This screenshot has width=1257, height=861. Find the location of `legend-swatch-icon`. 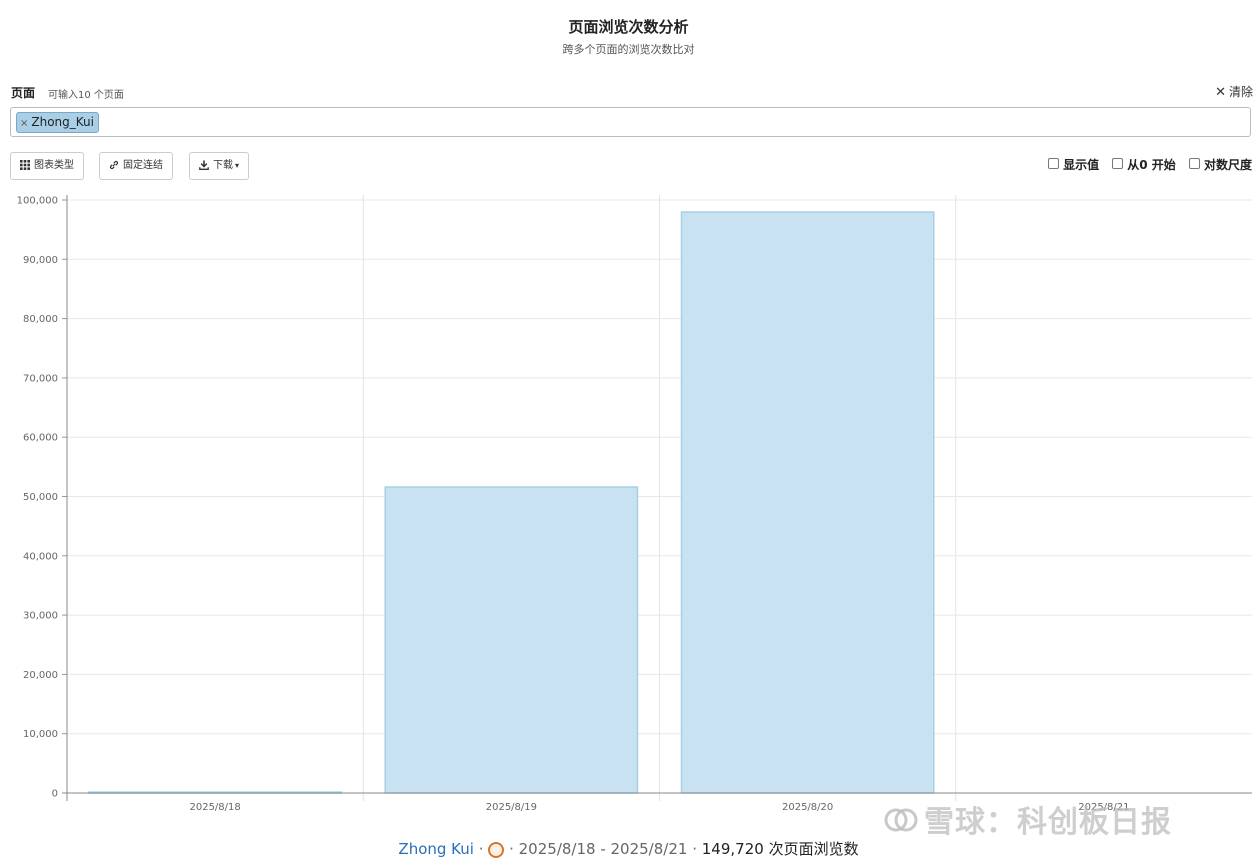

legend-swatch-icon is located at coordinates (496, 850).